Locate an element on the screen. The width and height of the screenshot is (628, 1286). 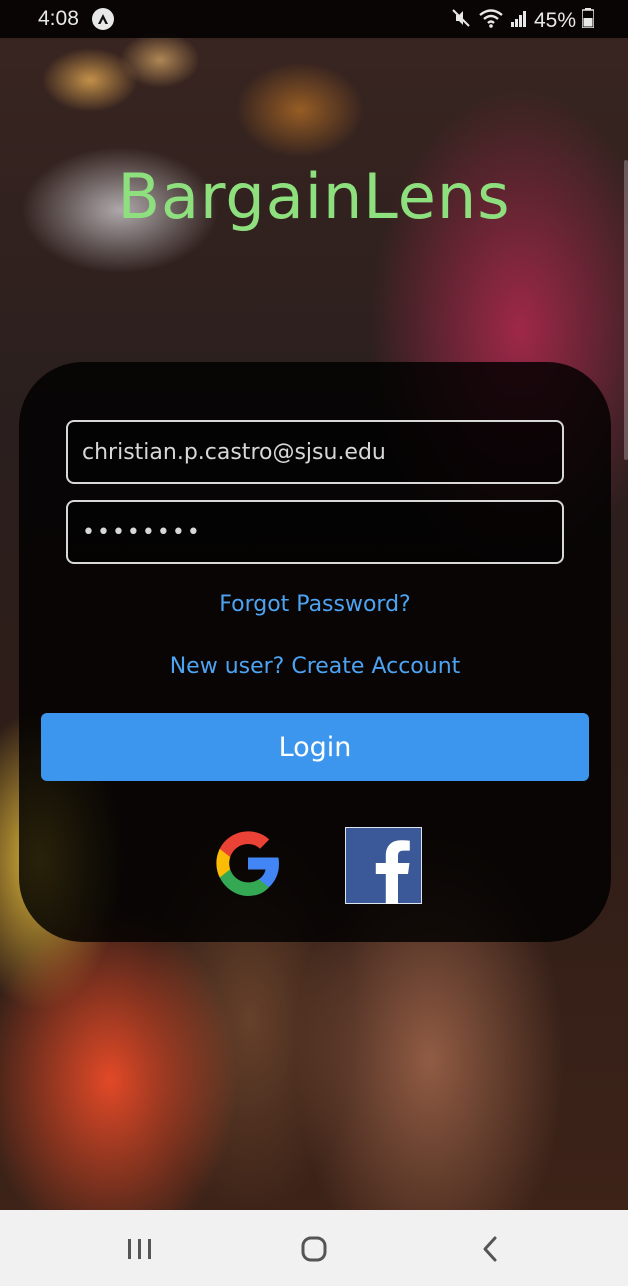
home-button is located at coordinates (314, 1250).